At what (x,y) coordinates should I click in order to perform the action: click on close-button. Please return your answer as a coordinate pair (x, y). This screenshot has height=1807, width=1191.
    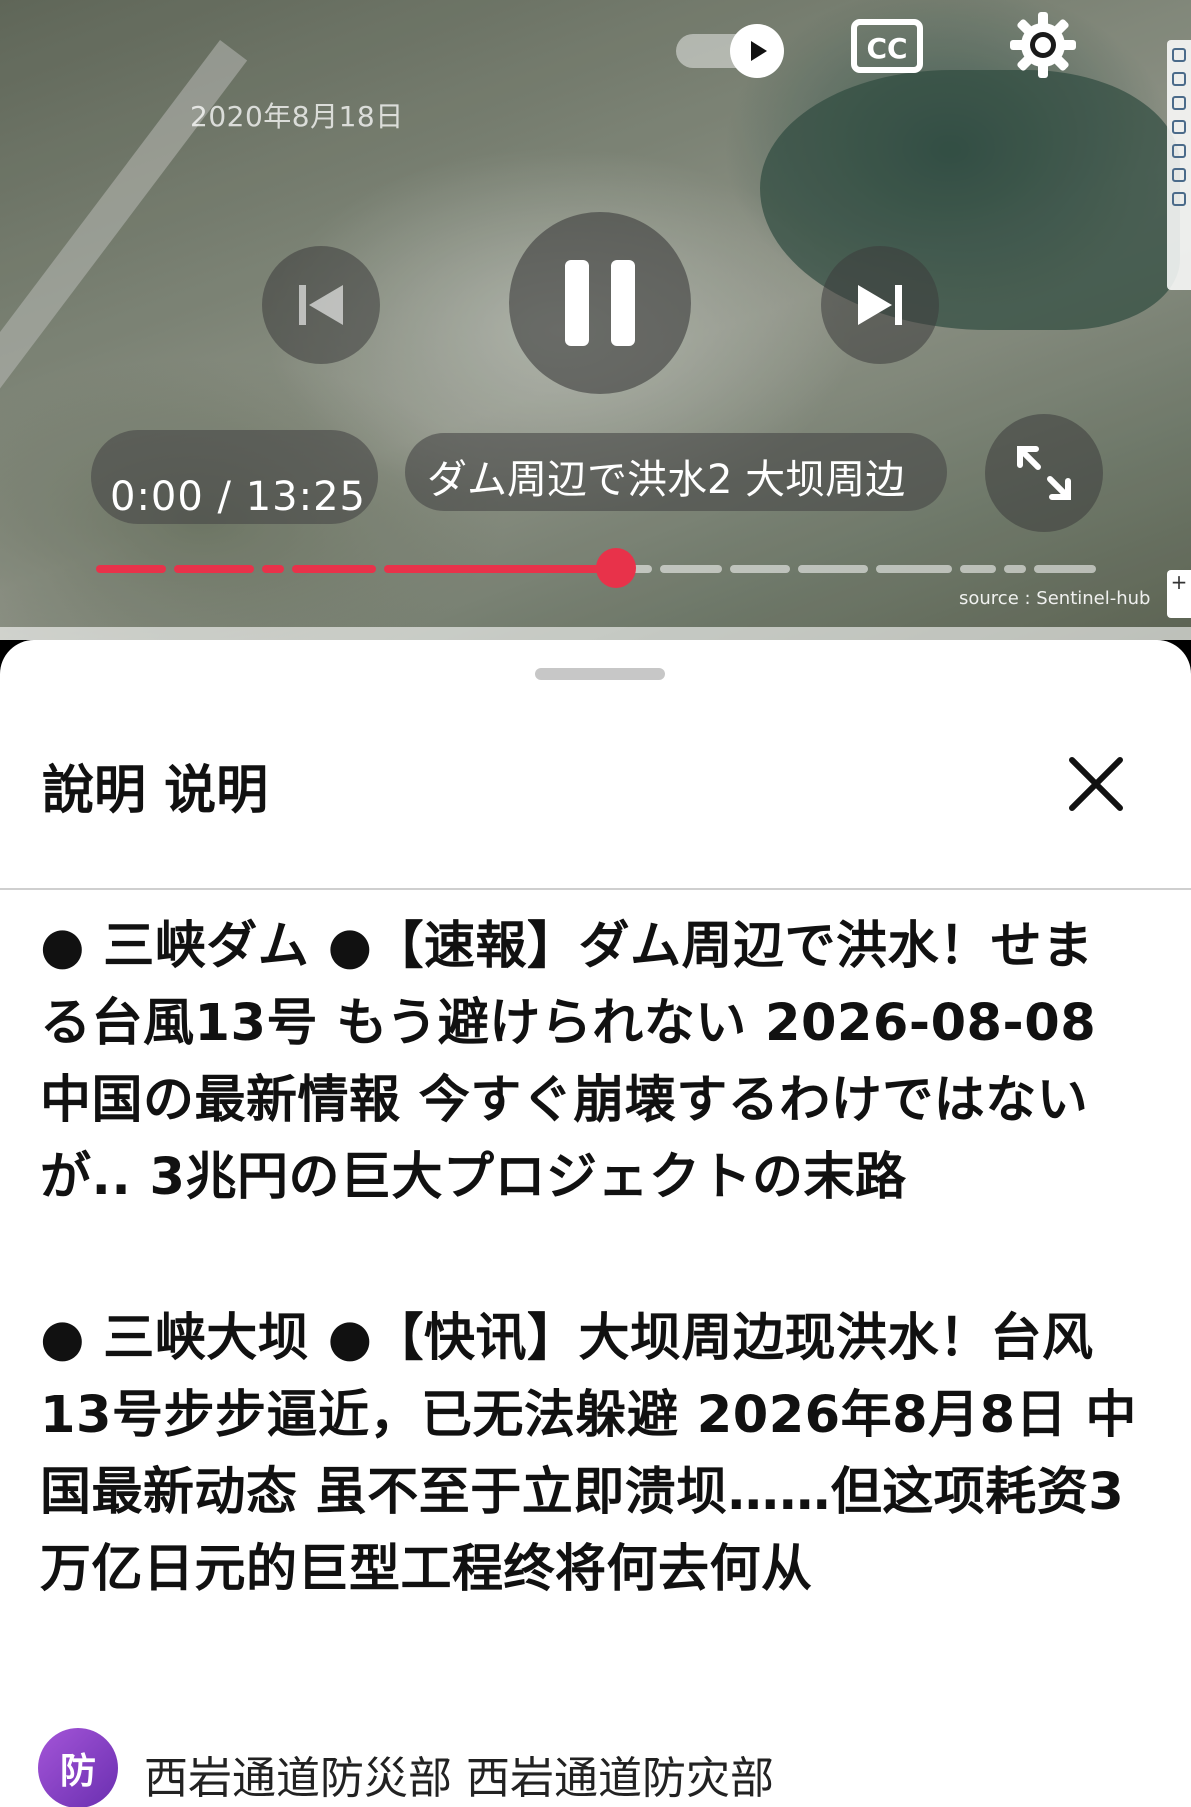
    Looking at the image, I should click on (1096, 784).